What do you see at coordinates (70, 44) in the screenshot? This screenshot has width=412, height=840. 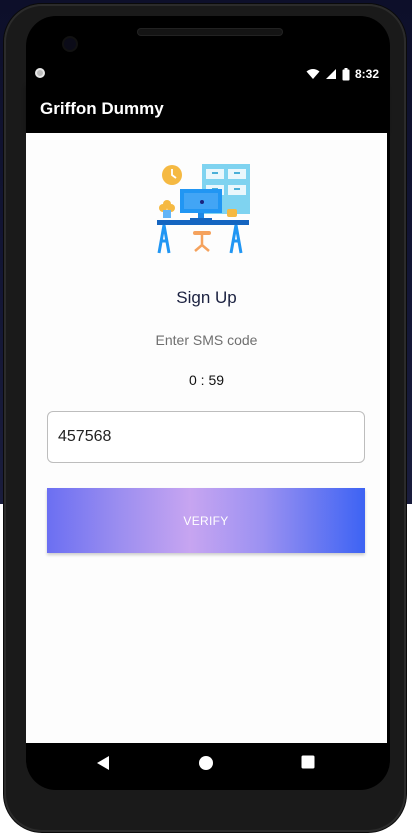 I see `front-camera` at bounding box center [70, 44].